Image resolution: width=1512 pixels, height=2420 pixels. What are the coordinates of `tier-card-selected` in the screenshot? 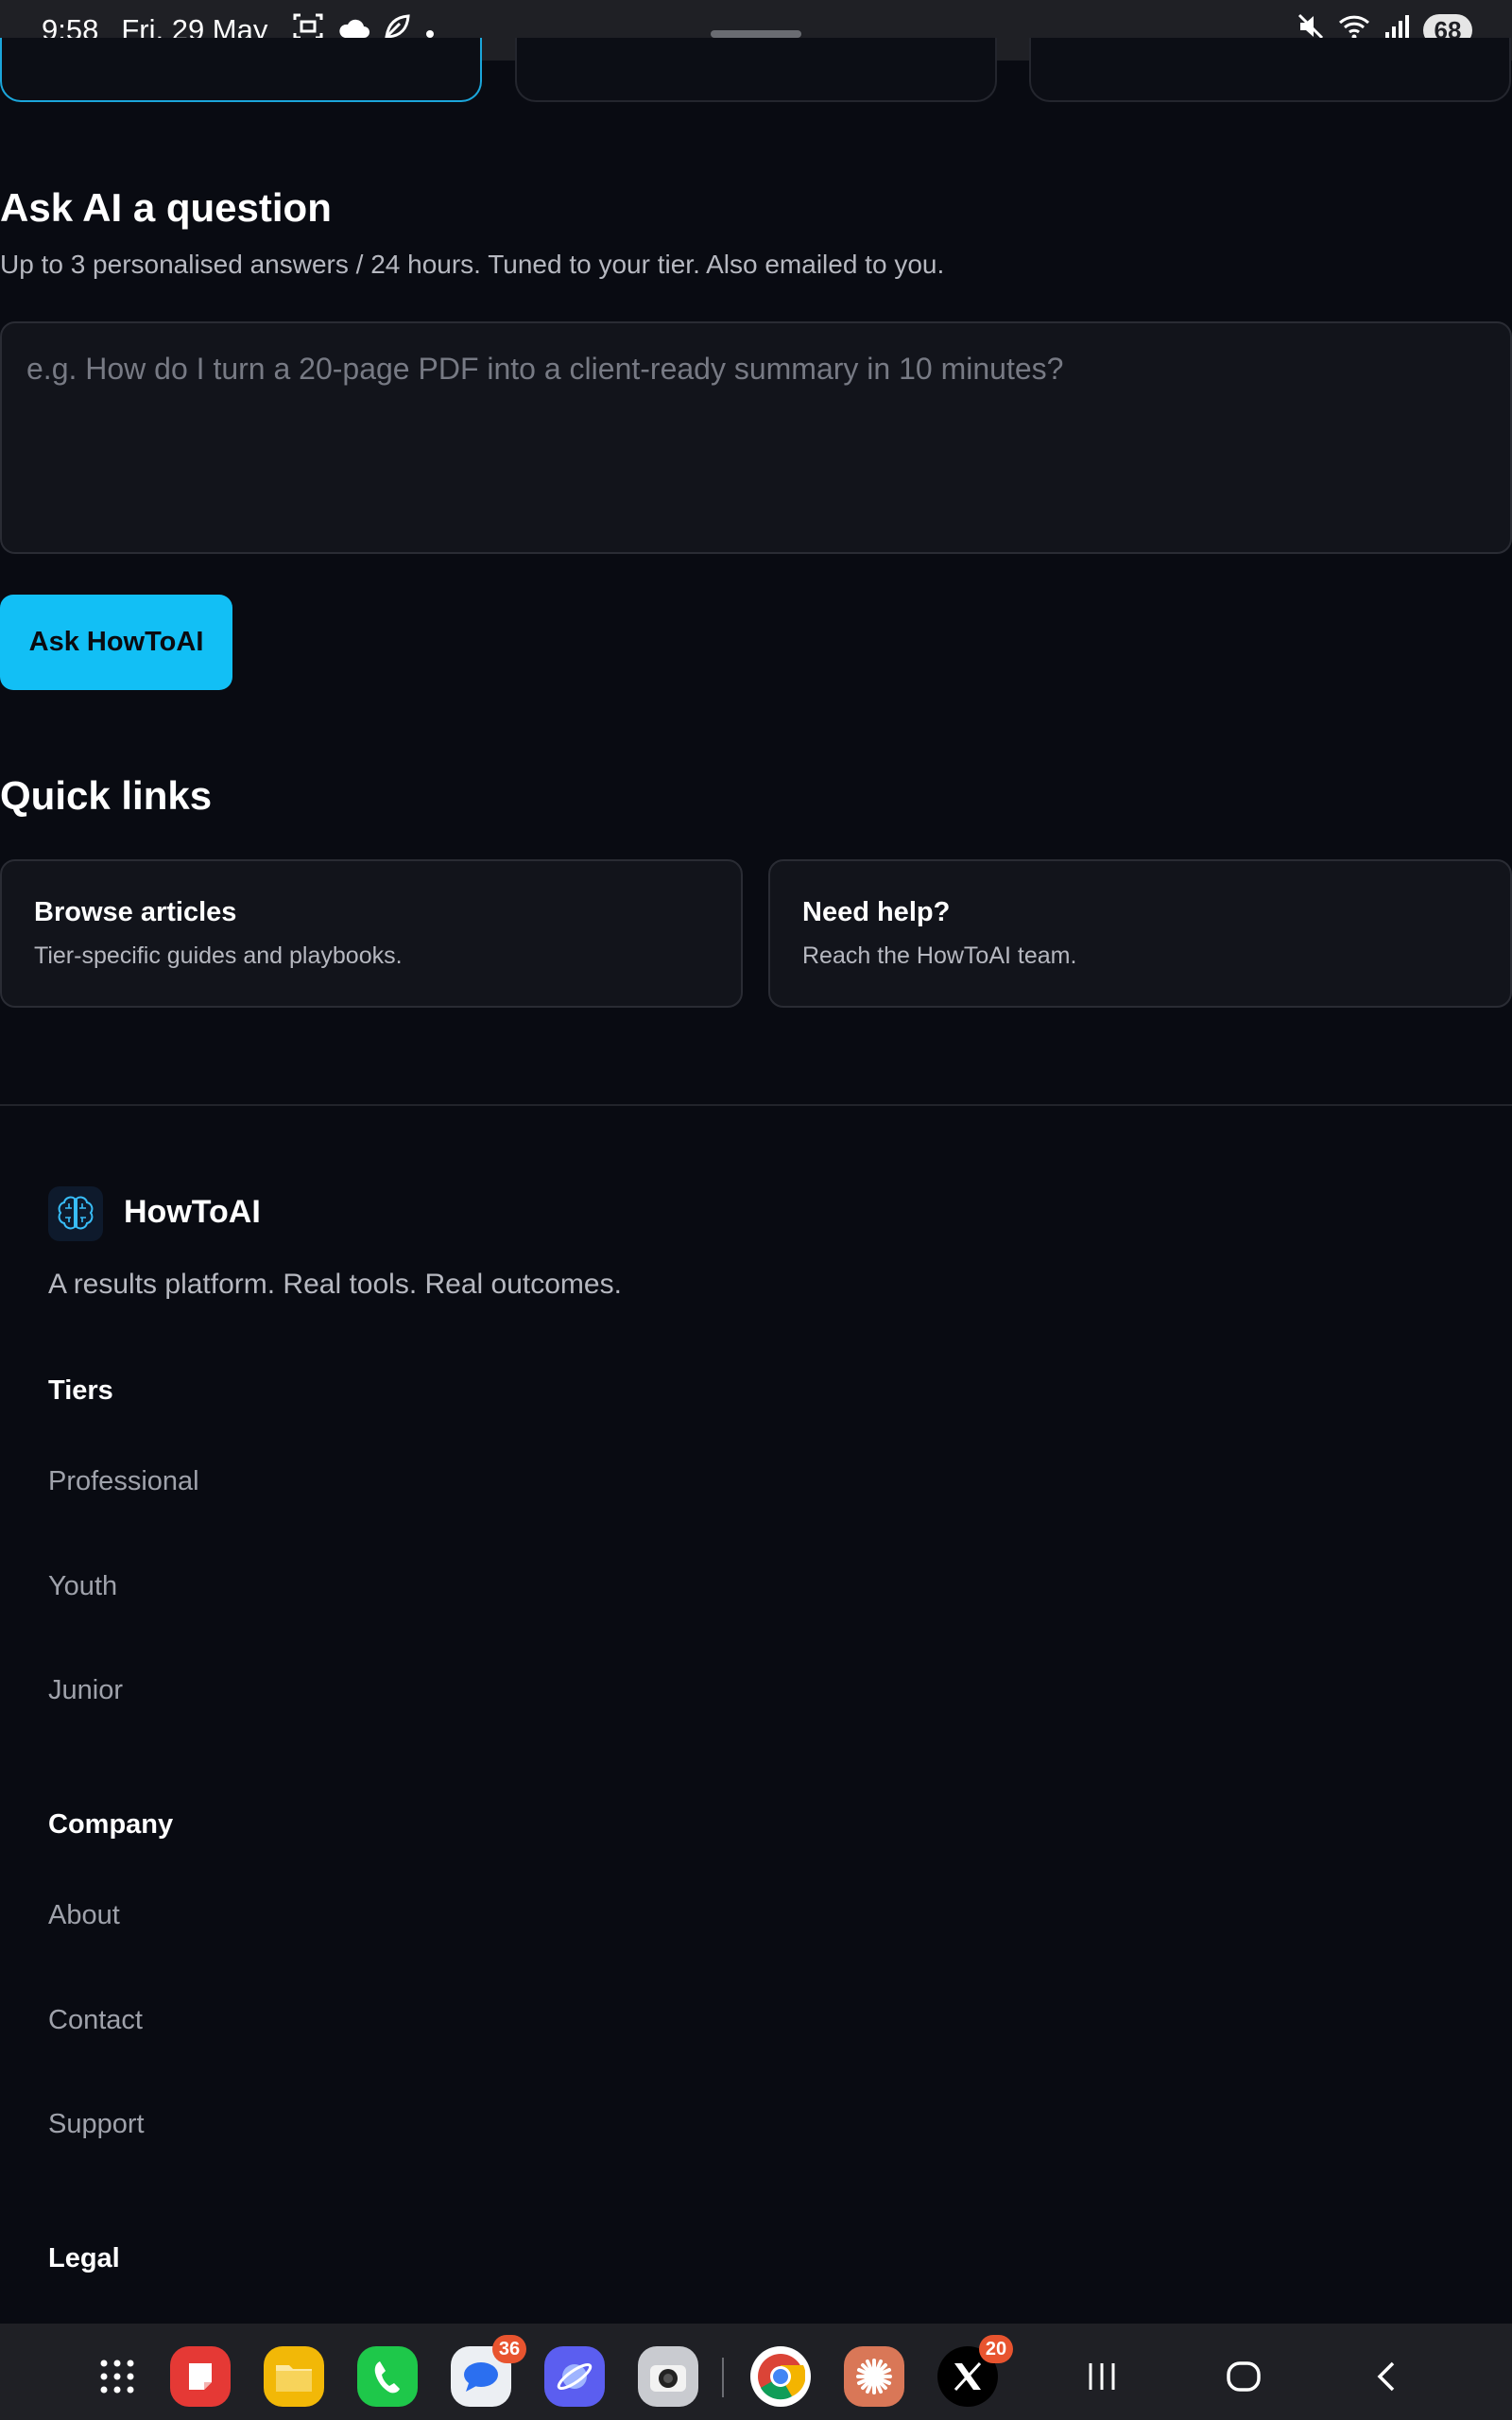 It's located at (241, 70).